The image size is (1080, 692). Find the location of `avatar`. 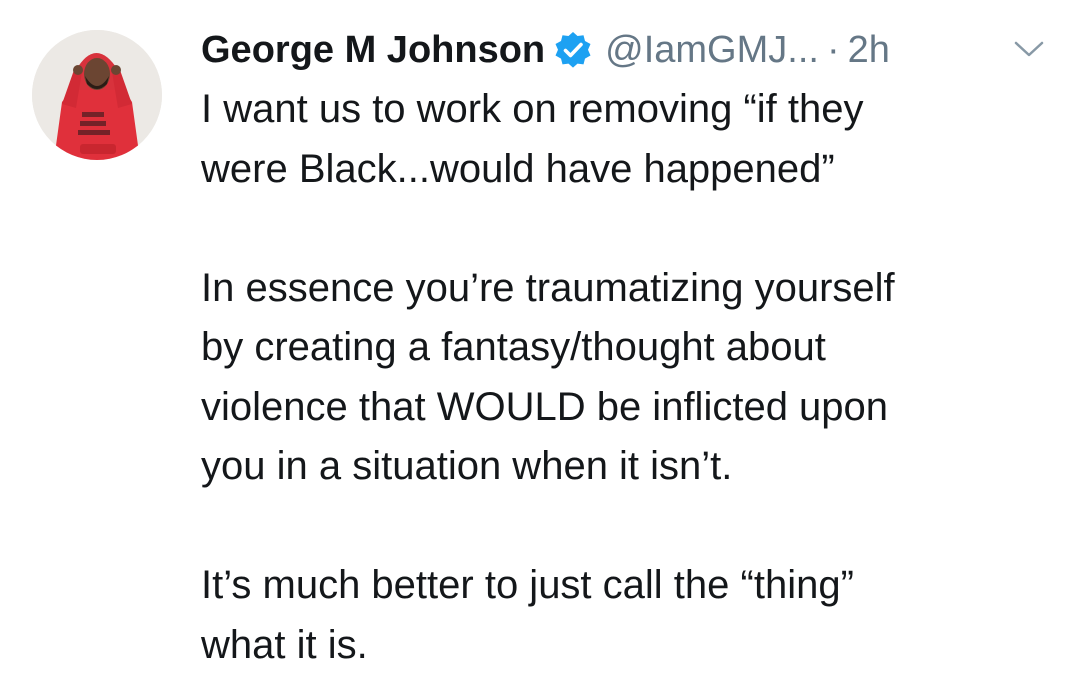

avatar is located at coordinates (97, 95).